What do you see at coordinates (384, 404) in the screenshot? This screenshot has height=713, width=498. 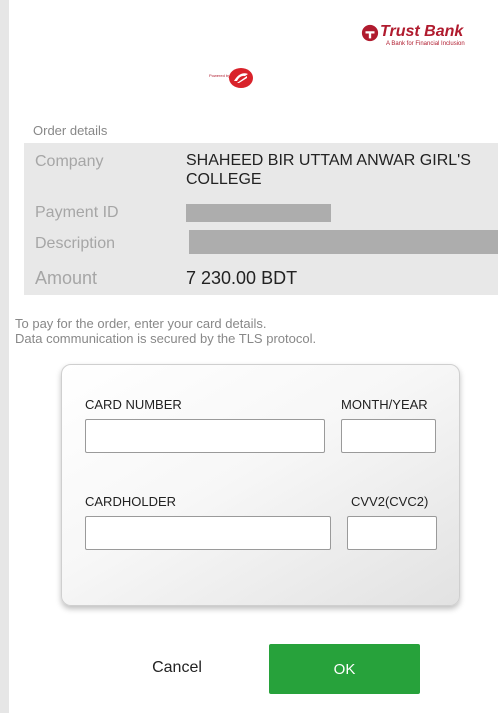 I see `month-year-label: MONTH/YEAR` at bounding box center [384, 404].